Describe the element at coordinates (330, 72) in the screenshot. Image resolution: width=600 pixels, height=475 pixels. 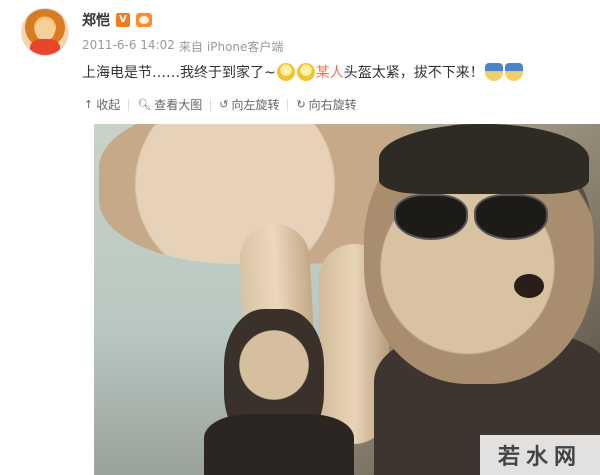
I see `mention-link: 某人` at that location.